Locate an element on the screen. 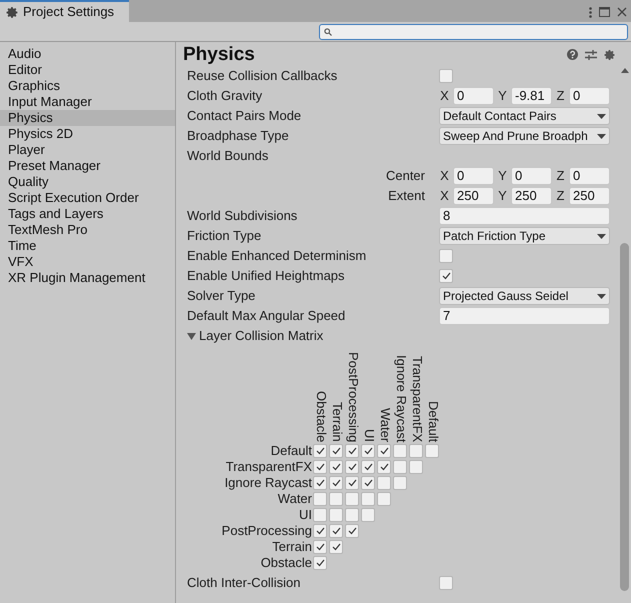  sidebar-item: Audio is located at coordinates (87, 54).